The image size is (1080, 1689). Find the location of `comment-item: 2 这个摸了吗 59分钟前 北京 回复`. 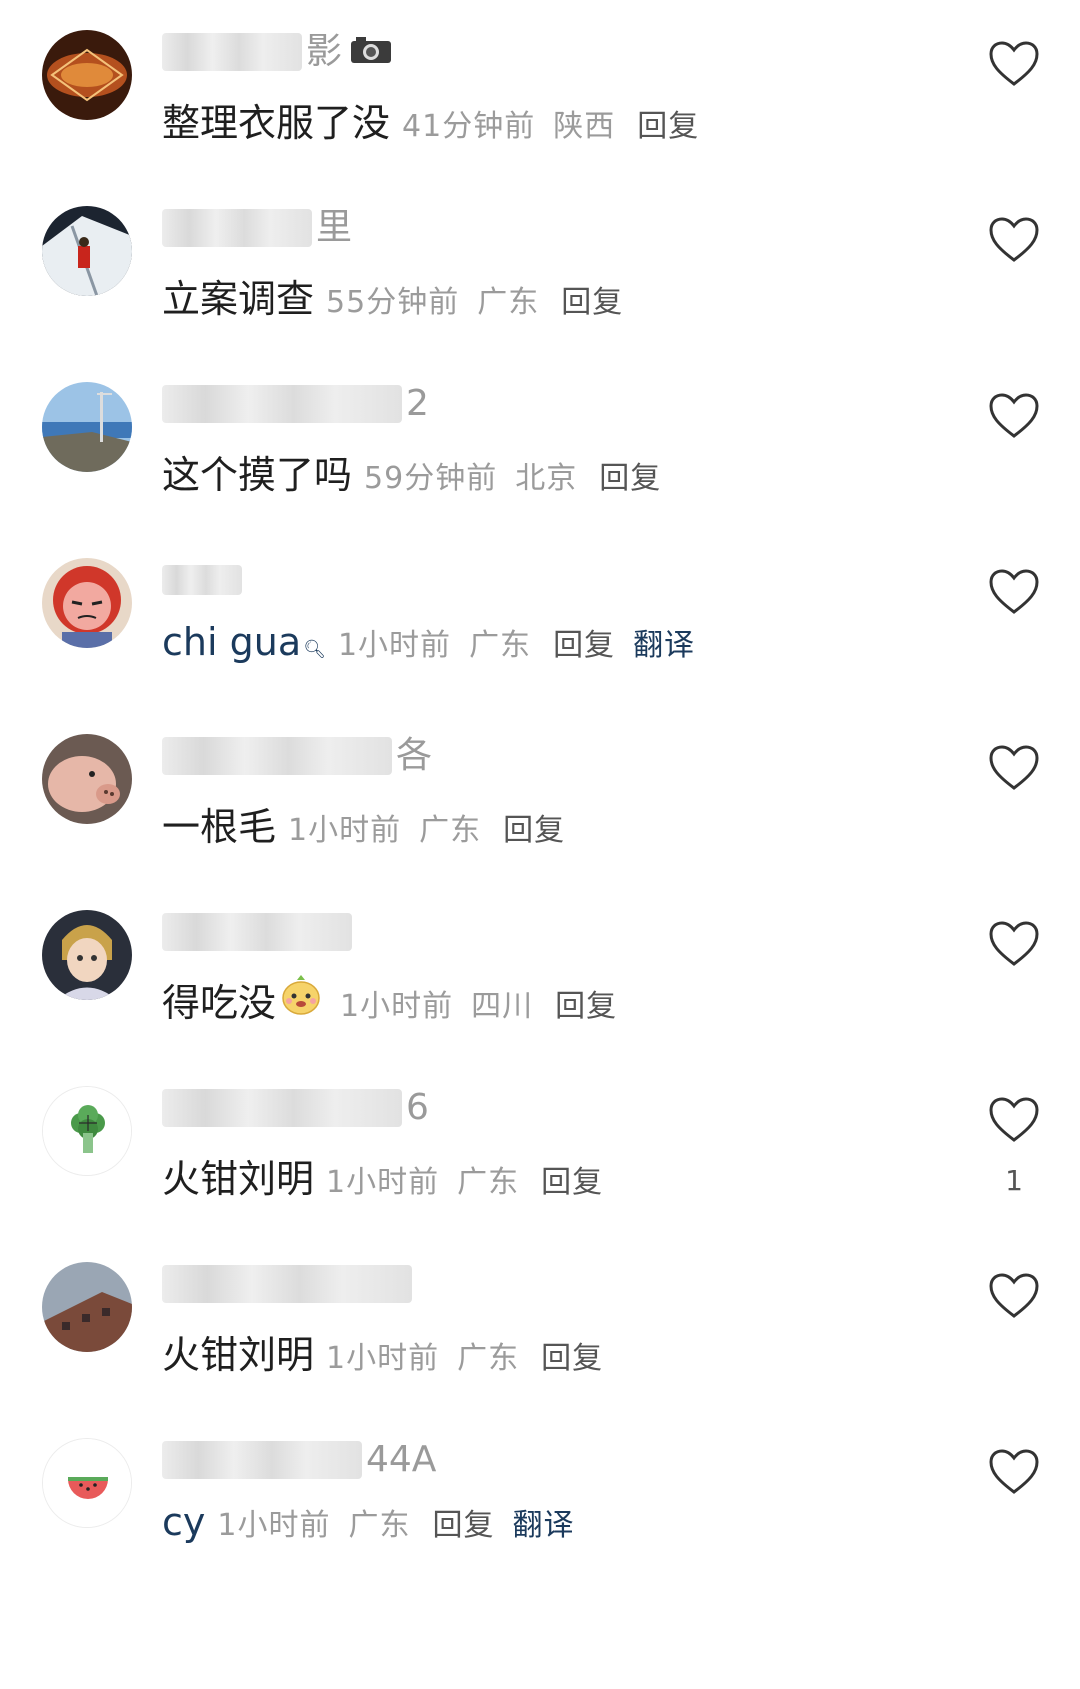

comment-item: 2 这个摸了吗 59分钟前 北京 回复 is located at coordinates (540, 447).